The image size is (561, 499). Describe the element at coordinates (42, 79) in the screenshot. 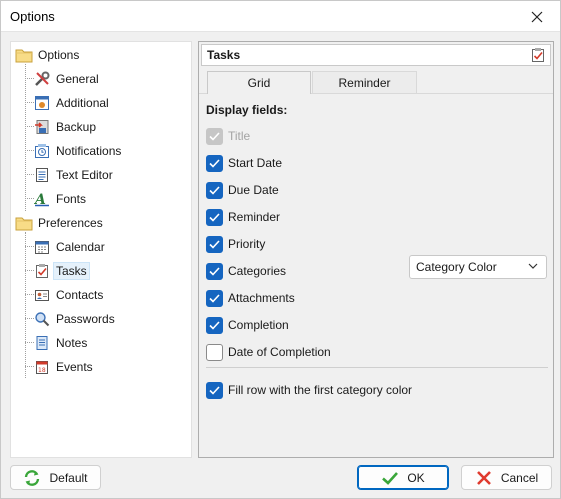

I see `tools-icon` at that location.